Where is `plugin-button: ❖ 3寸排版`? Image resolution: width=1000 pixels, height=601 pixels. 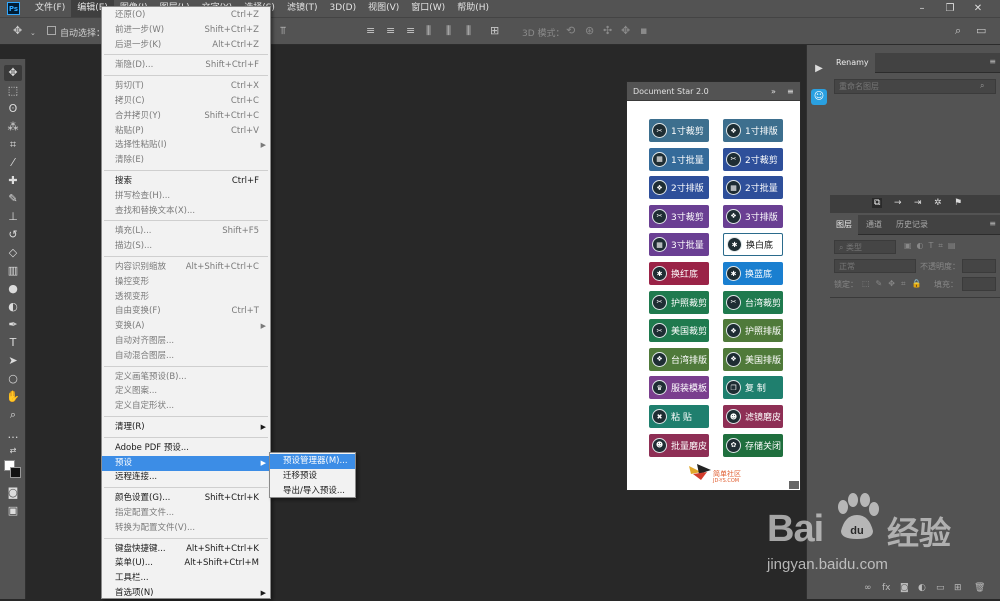 plugin-button: ❖ 3寸排版 is located at coordinates (753, 216).